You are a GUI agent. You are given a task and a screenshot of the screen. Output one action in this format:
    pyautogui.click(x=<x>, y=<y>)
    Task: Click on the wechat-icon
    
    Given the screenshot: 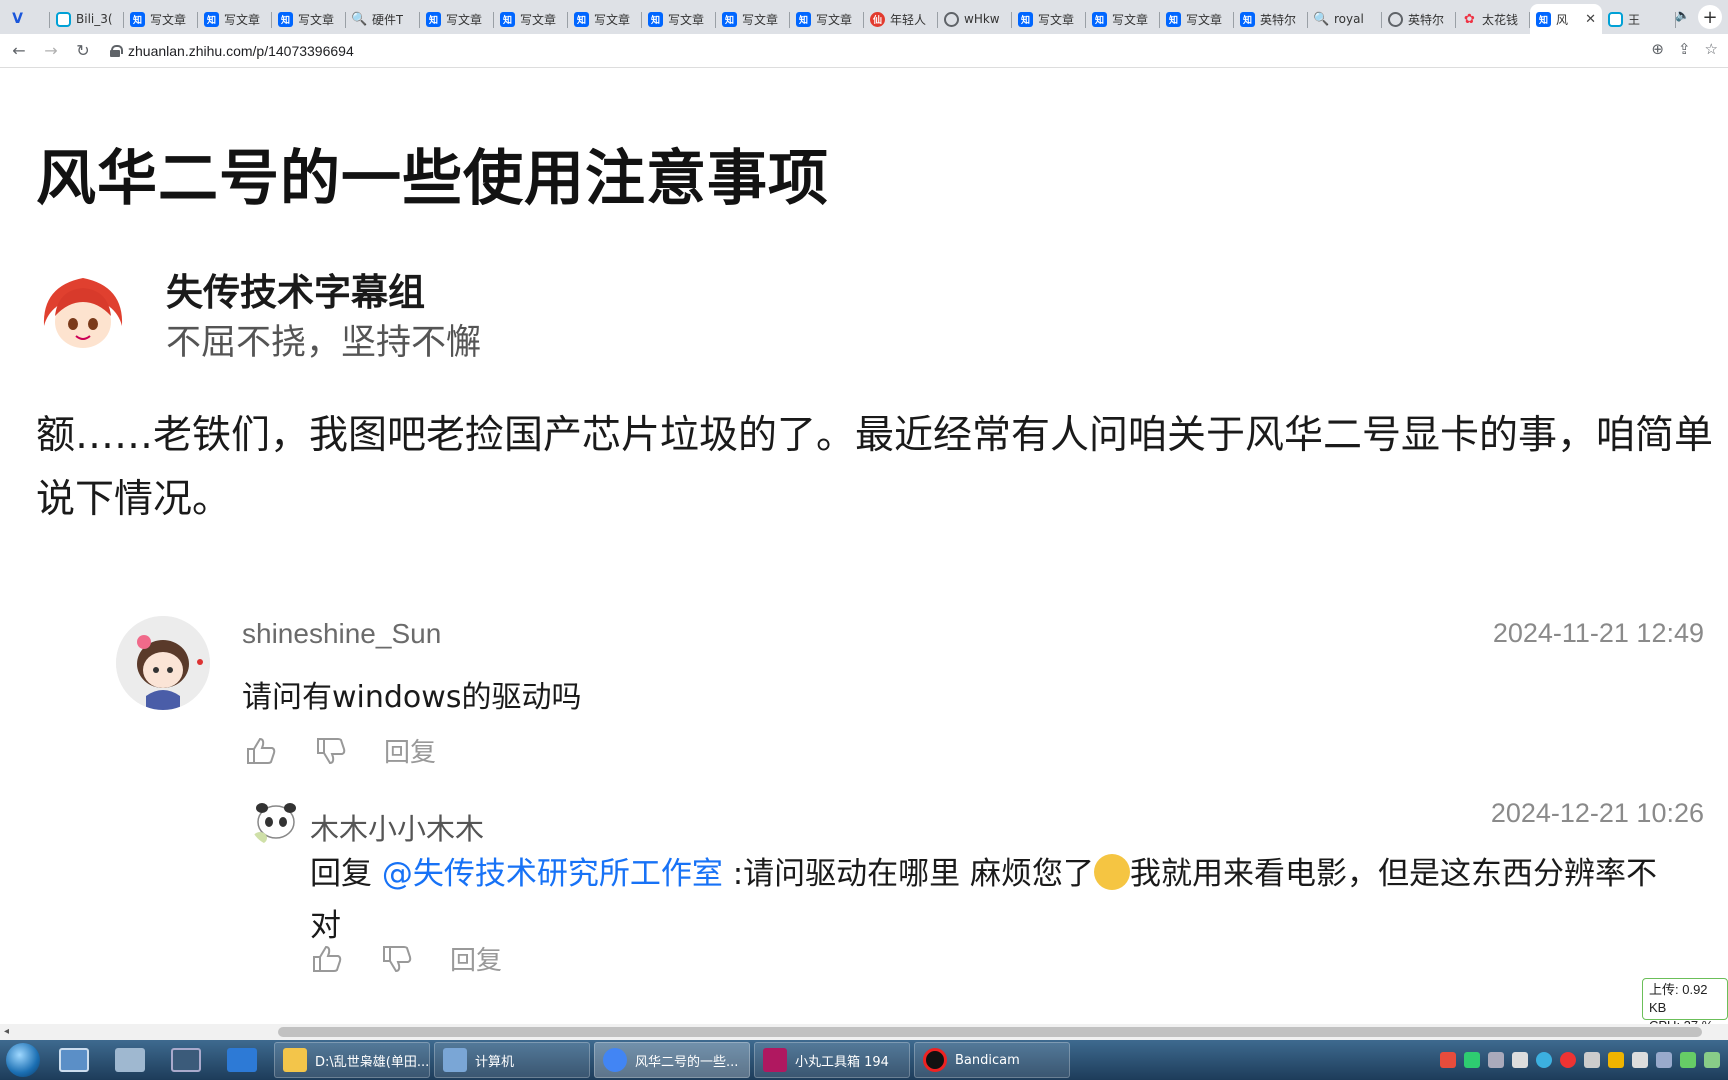 What is the action you would take?
    pyautogui.click(x=1472, y=1060)
    